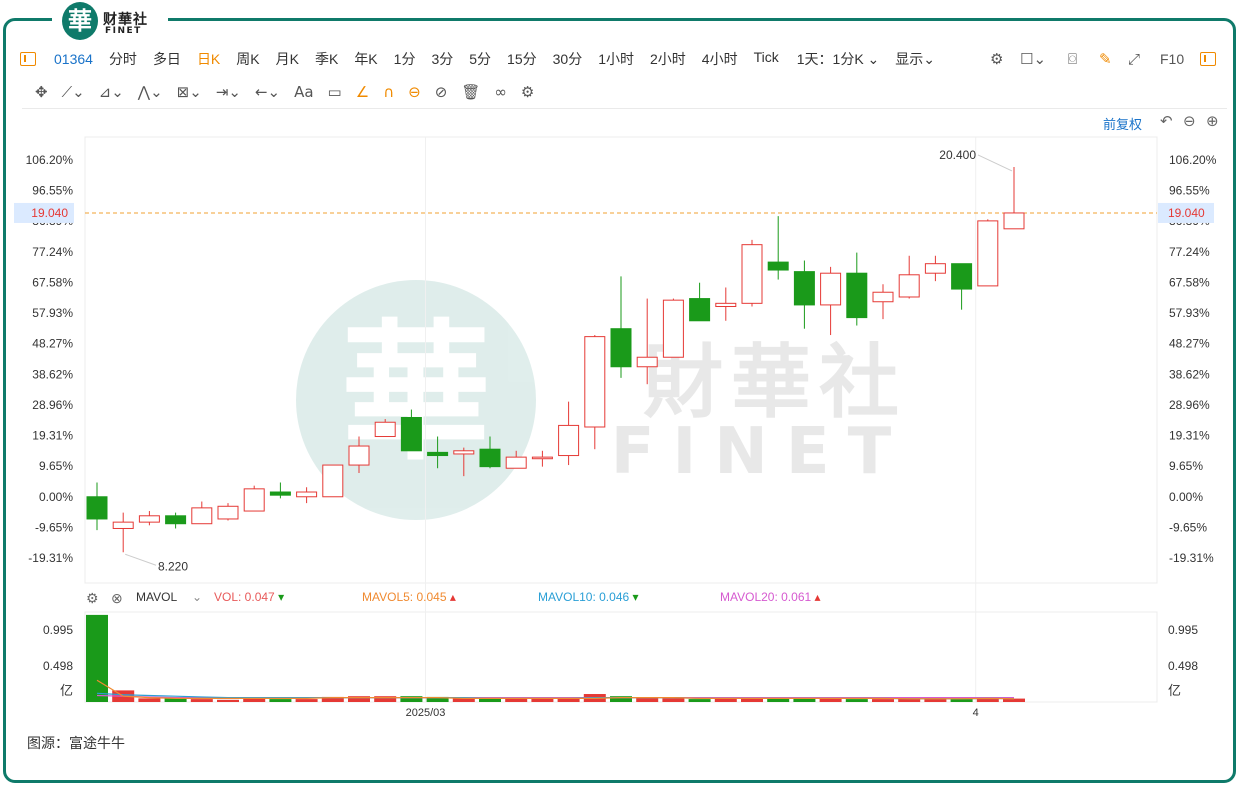 The image size is (1239, 805). I want to click on indicator-dropdown-icon: ⌄, so click(197, 597).